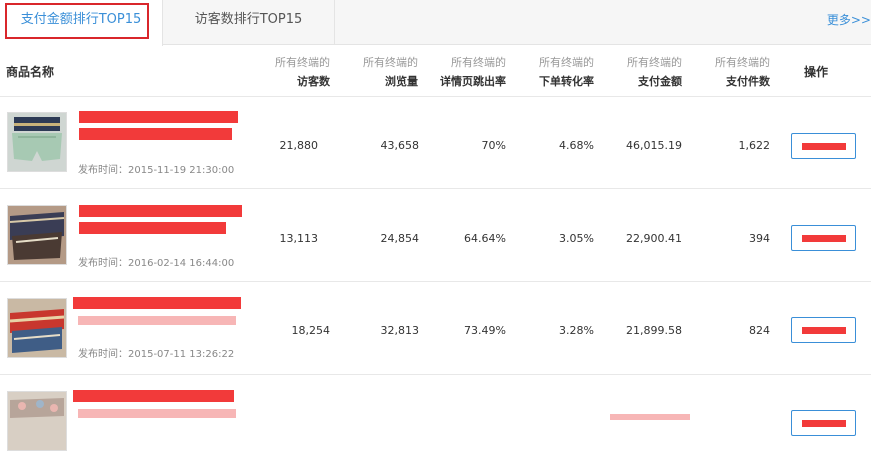 The image size is (871, 468). Describe the element at coordinates (435, 23) in the screenshot. I see `tab-bar: 支付金额排行TOP15 访客数排行TOP15 更多>>` at that location.